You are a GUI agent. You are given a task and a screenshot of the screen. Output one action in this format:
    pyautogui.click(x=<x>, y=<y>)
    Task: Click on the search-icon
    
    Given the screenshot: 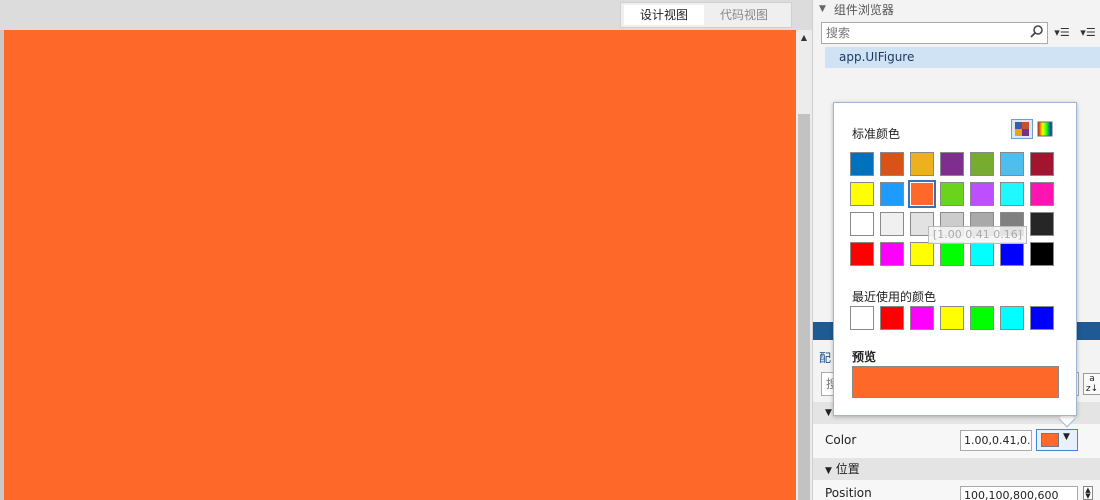 What is the action you would take?
    pyautogui.click(x=1037, y=32)
    